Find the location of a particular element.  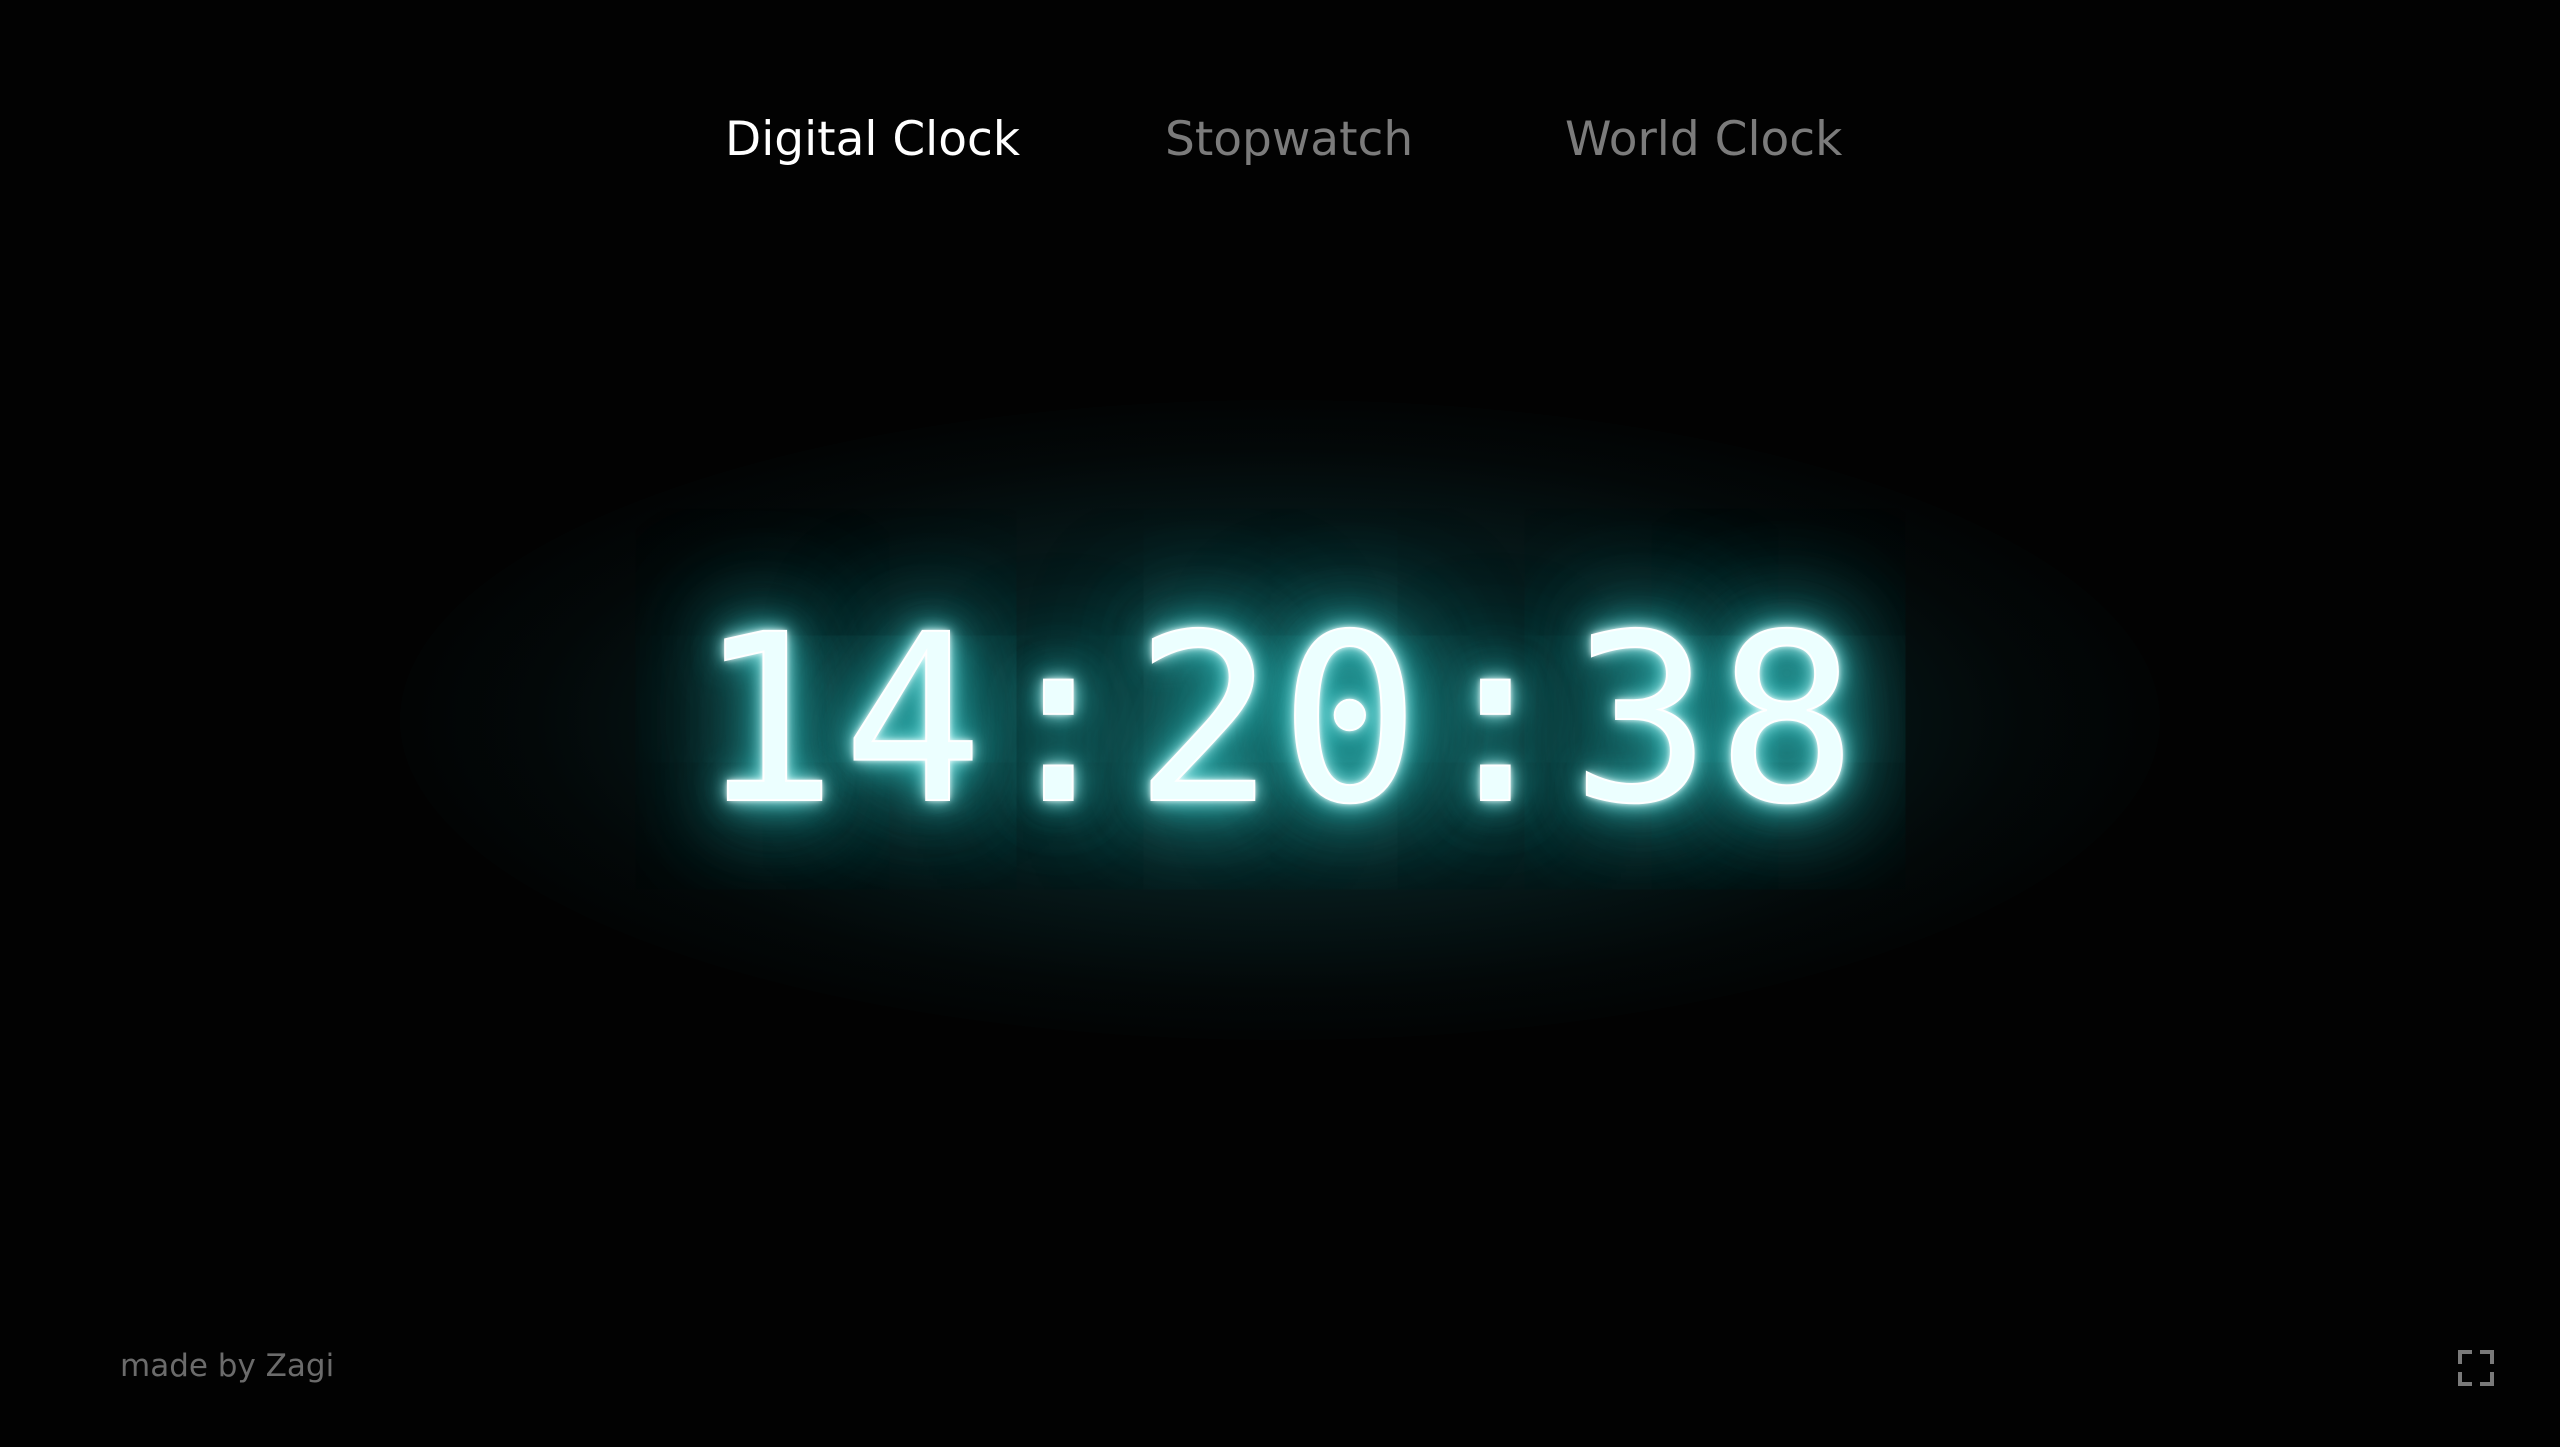

fullscreen-icon is located at coordinates (2476, 1368).